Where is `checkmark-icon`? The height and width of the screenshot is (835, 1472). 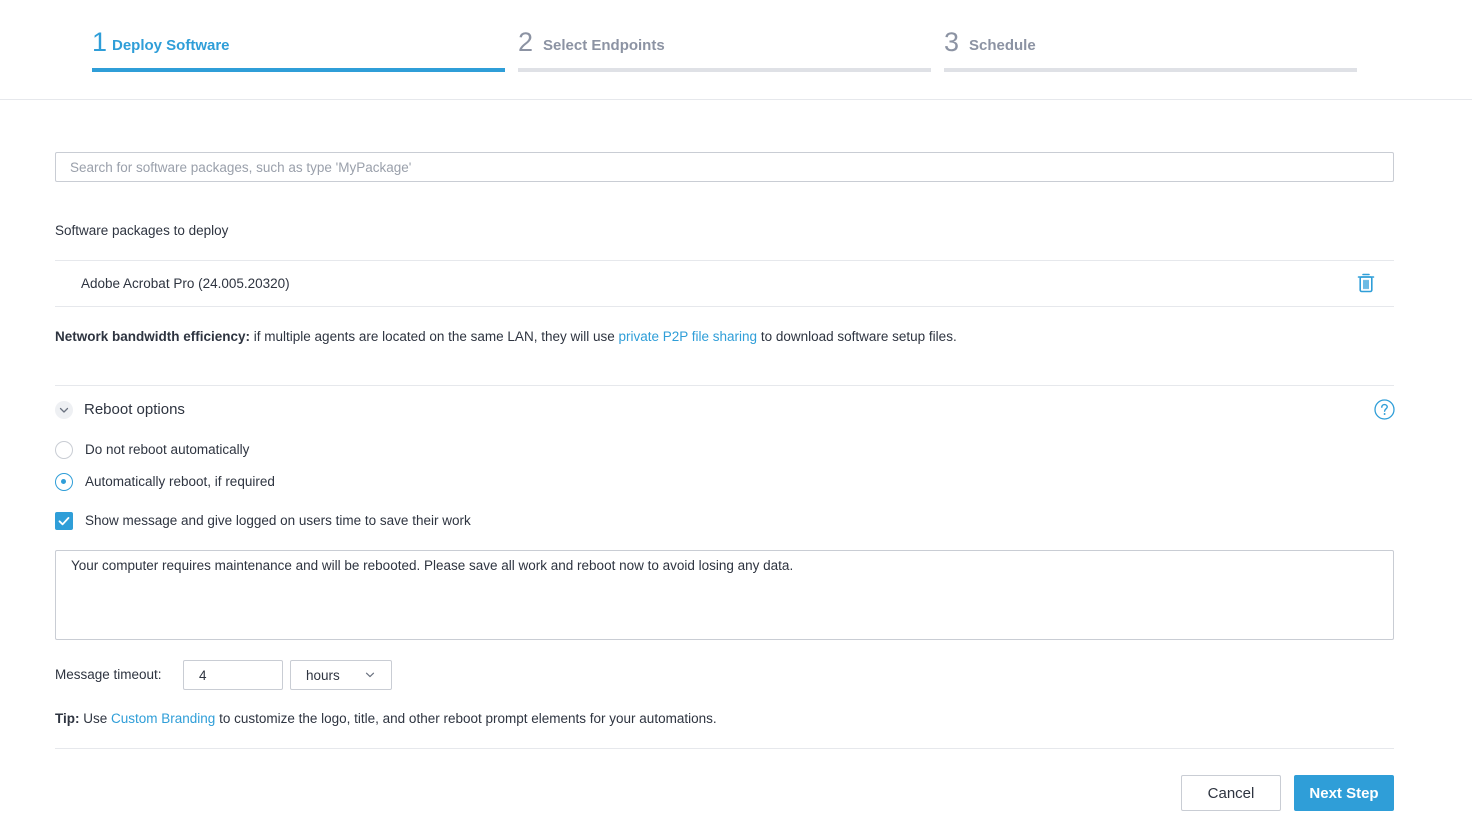
checkmark-icon is located at coordinates (64, 521).